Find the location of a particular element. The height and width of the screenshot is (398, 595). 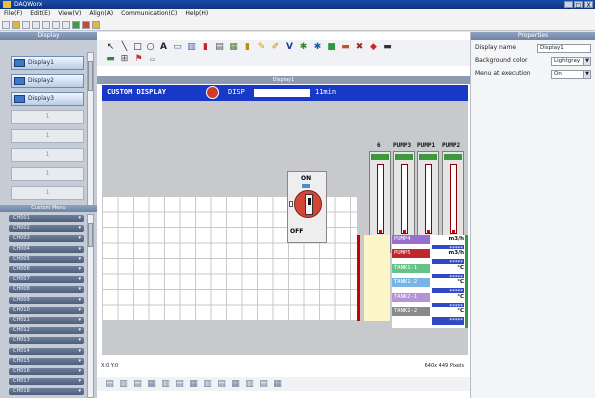

flag-icon: ⚑ is located at coordinates (138, 59).